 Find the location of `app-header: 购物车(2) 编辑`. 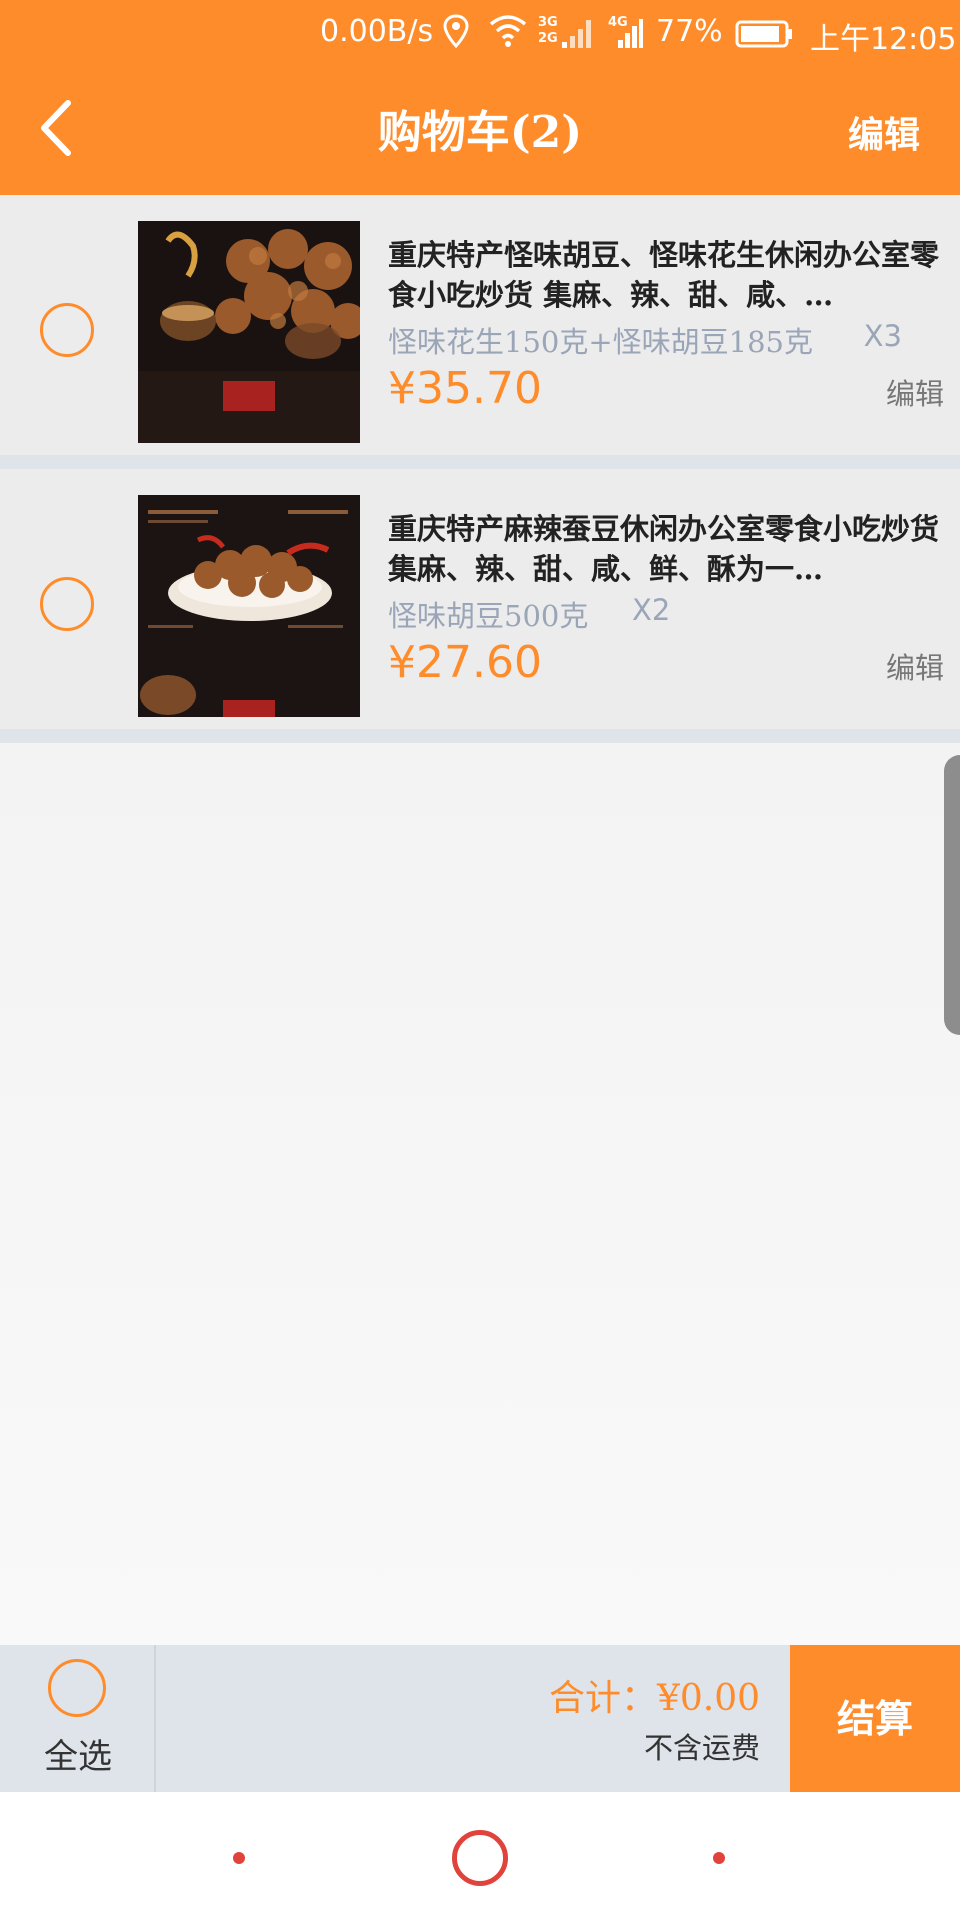

app-header: 购物车(2) 编辑 is located at coordinates (480, 131).